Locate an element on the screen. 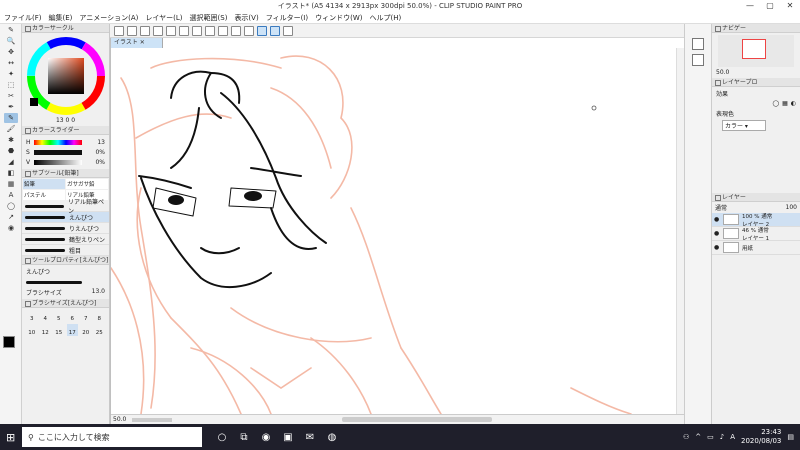 The width and height of the screenshot is (800, 450). pin-icon is located at coordinates (698, 60).